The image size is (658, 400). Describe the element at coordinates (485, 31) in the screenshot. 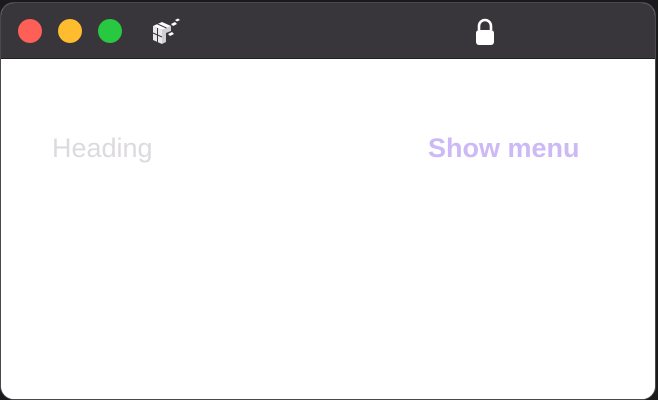

I see `lock-icon` at that location.